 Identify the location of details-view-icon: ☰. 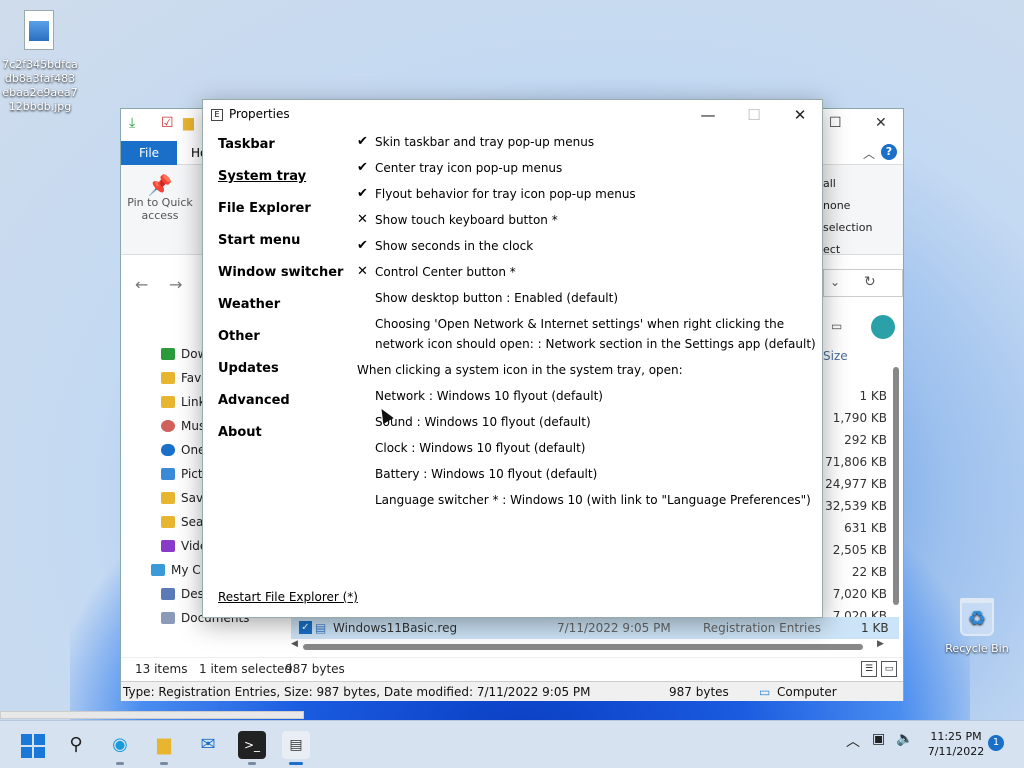
(869, 669).